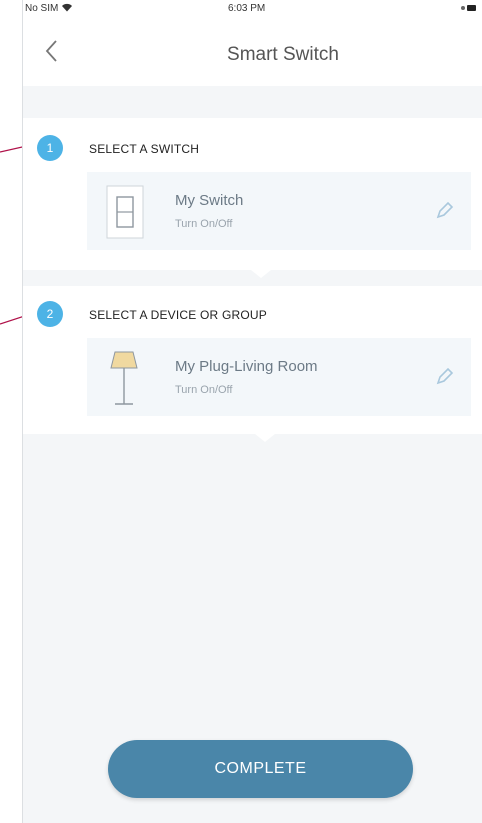  I want to click on step-1-label: SELECT A SWITCH, so click(144, 149).